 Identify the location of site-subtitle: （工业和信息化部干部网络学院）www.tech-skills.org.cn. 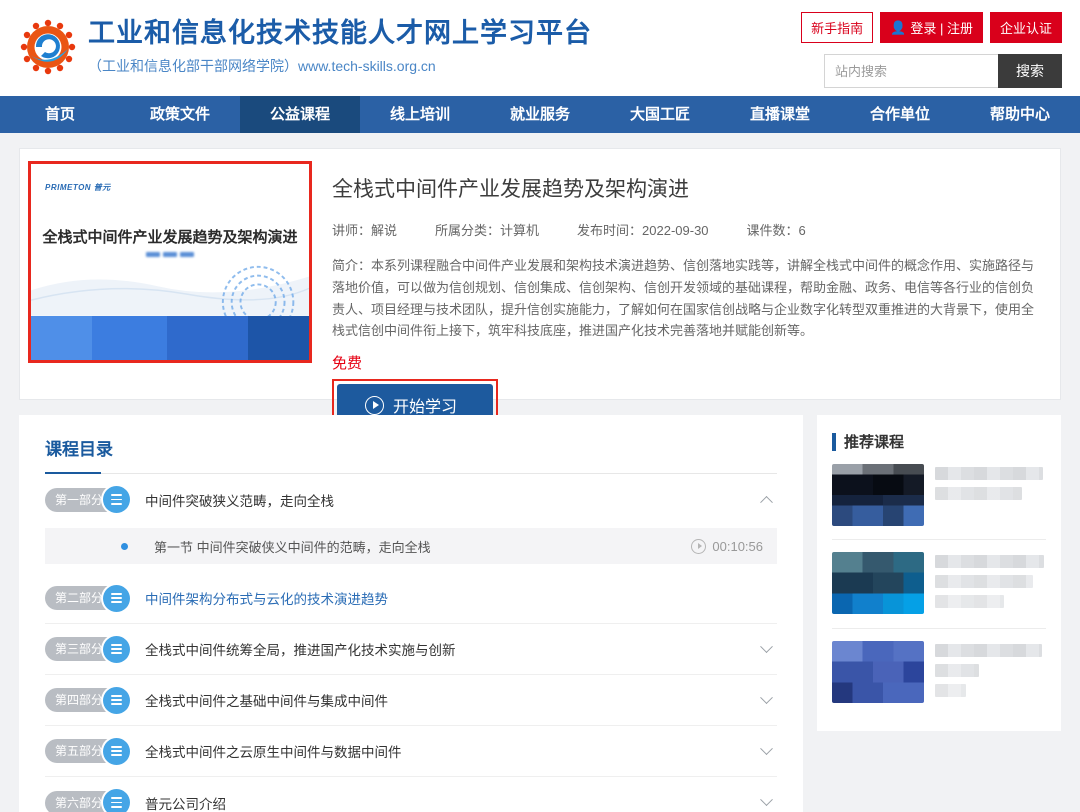
(262, 66).